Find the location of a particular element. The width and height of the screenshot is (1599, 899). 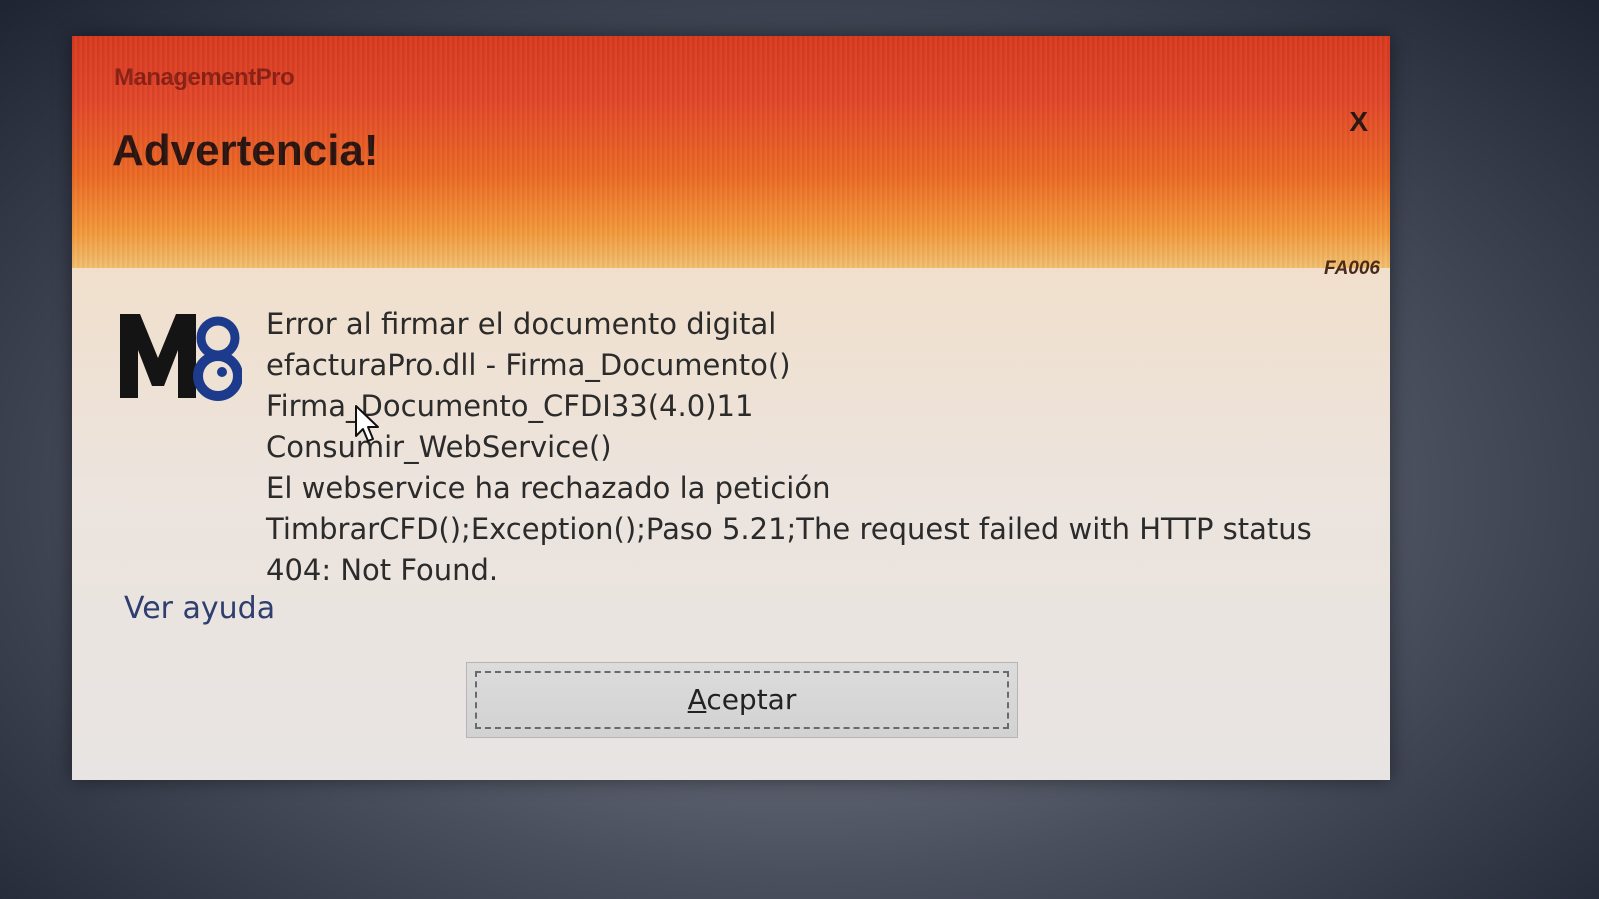

message-line: efacturaPro.dll - Firma_Documento() is located at coordinates (528, 365).